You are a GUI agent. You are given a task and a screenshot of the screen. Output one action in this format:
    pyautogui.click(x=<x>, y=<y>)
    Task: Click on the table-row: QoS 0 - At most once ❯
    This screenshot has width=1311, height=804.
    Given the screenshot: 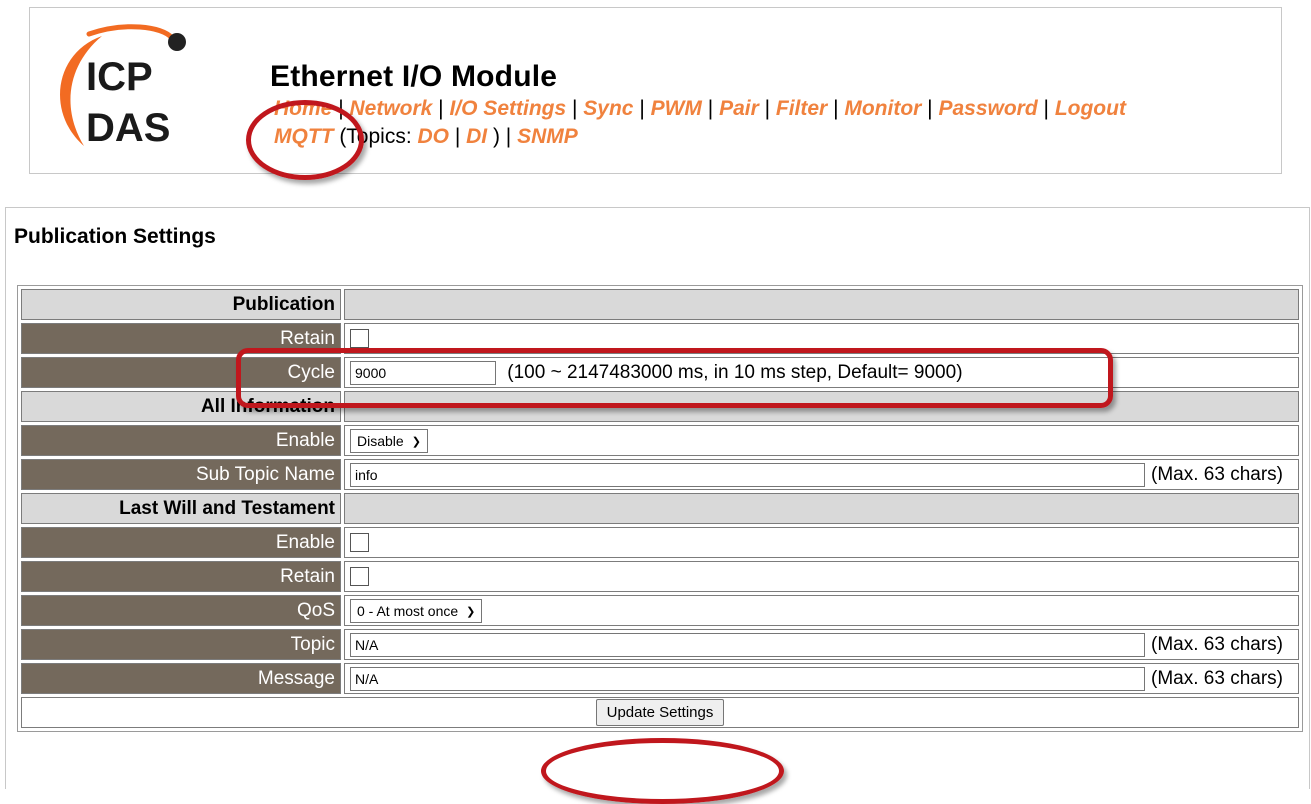 What is the action you would take?
    pyautogui.click(x=660, y=610)
    